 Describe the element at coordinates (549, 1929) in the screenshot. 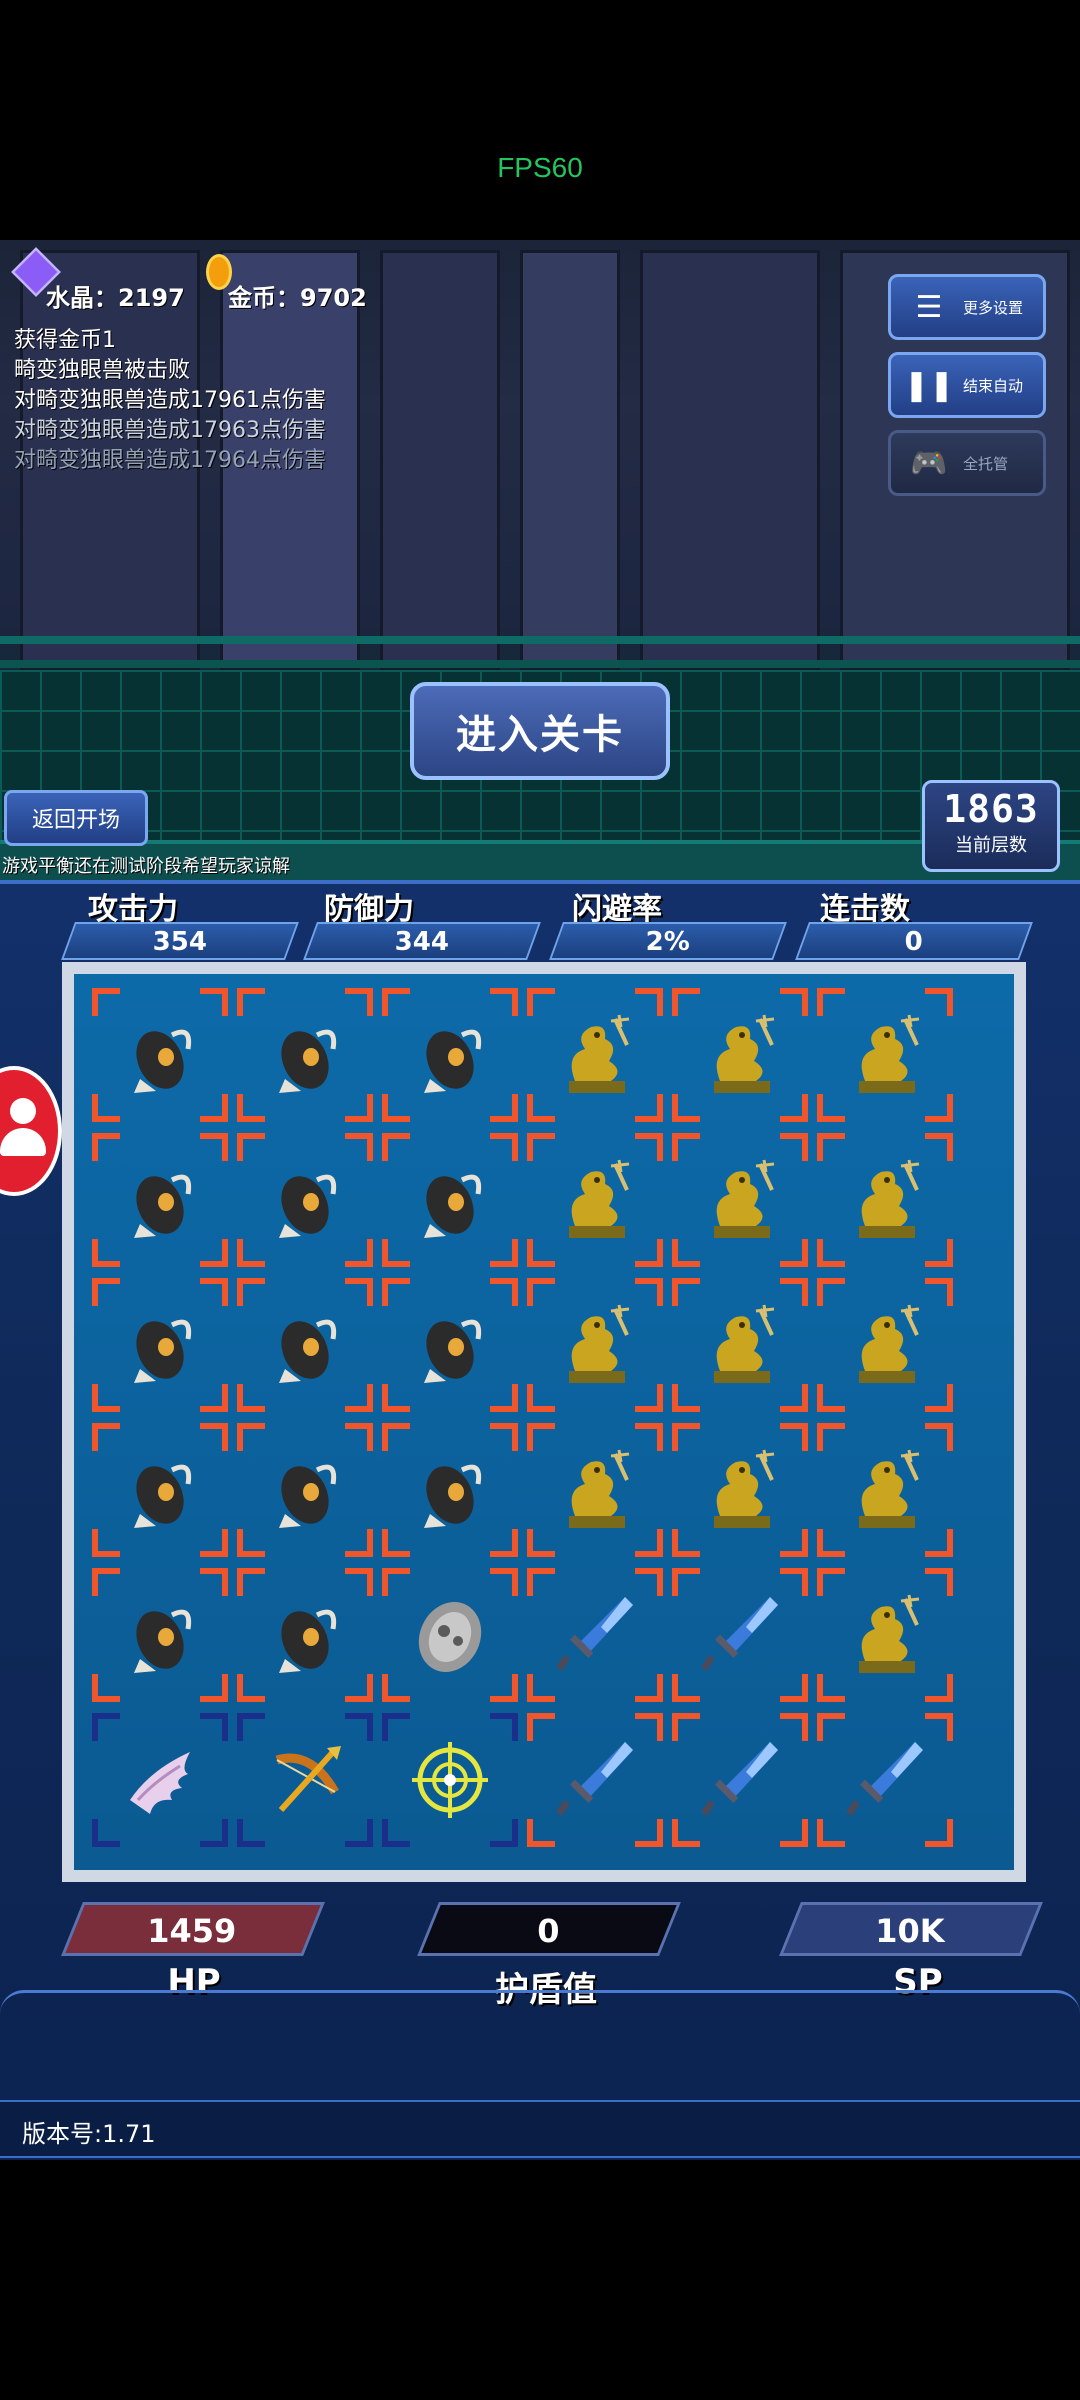

I see `shield-bar: 0` at that location.